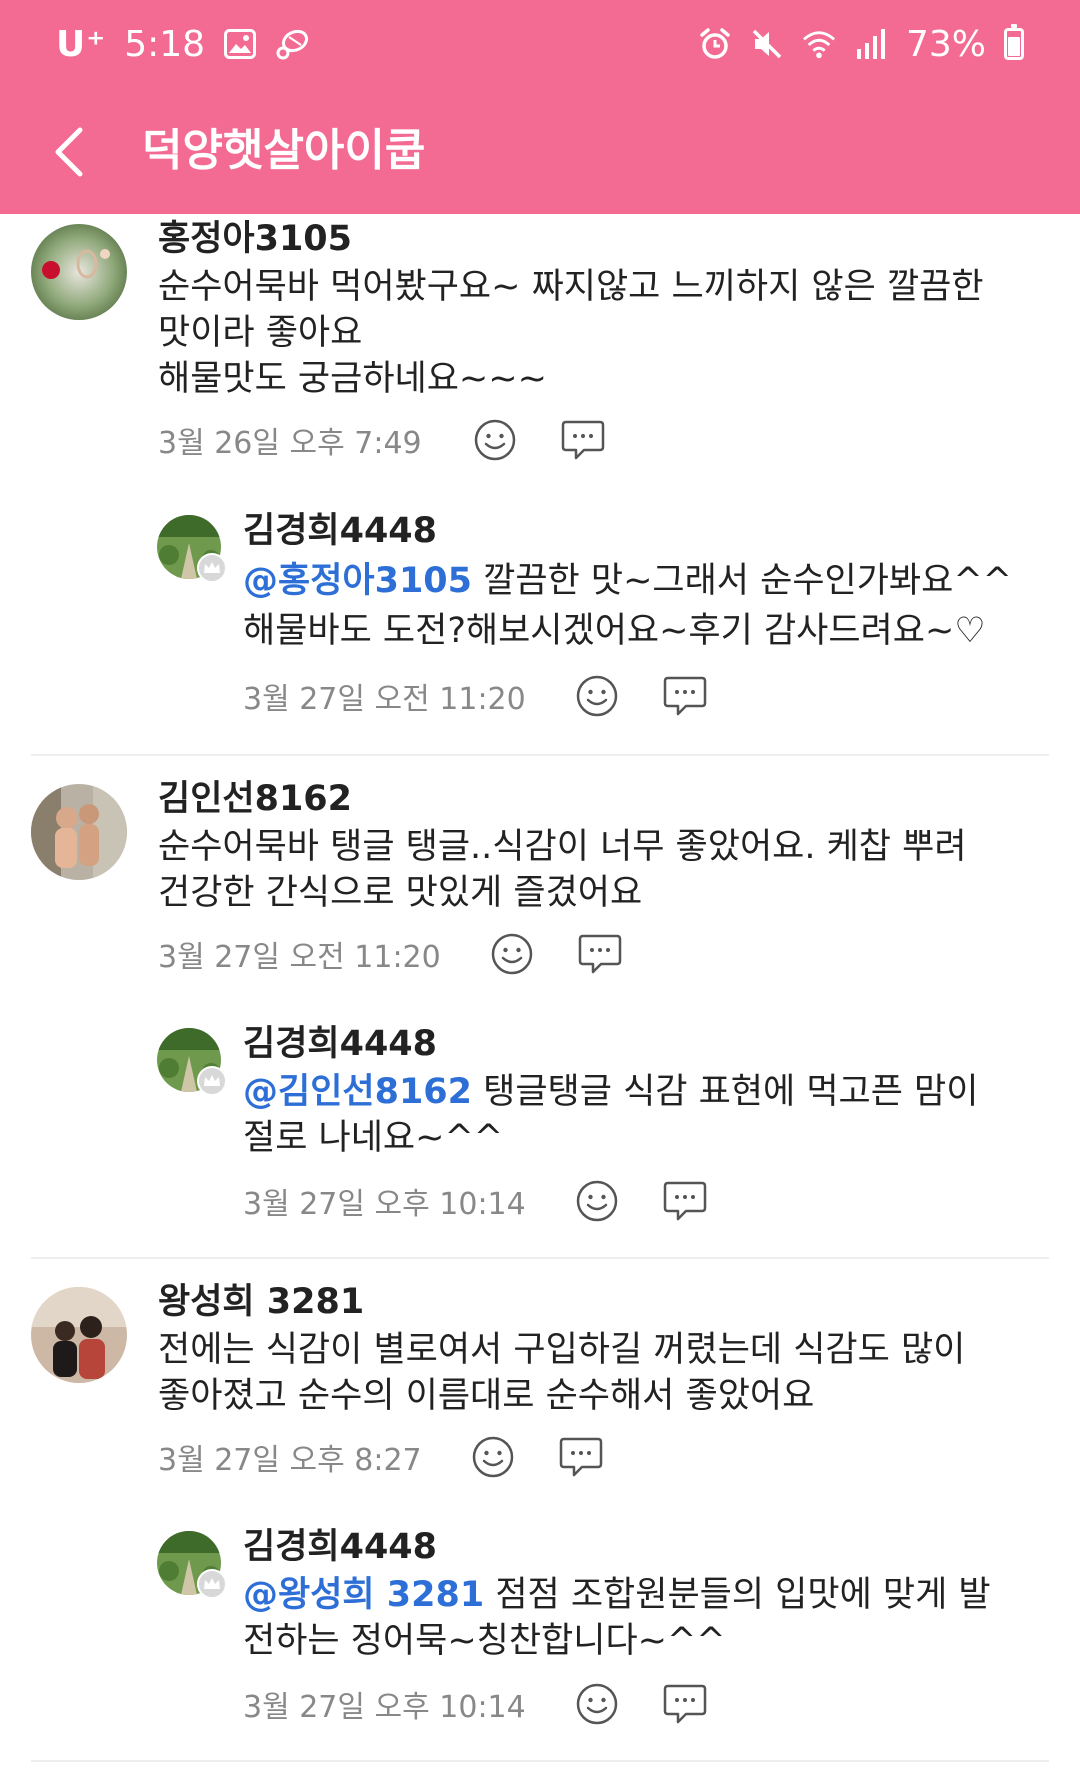 This screenshot has width=1080, height=1776. I want to click on comment-author: 왕성희 3281, so click(261, 1302).